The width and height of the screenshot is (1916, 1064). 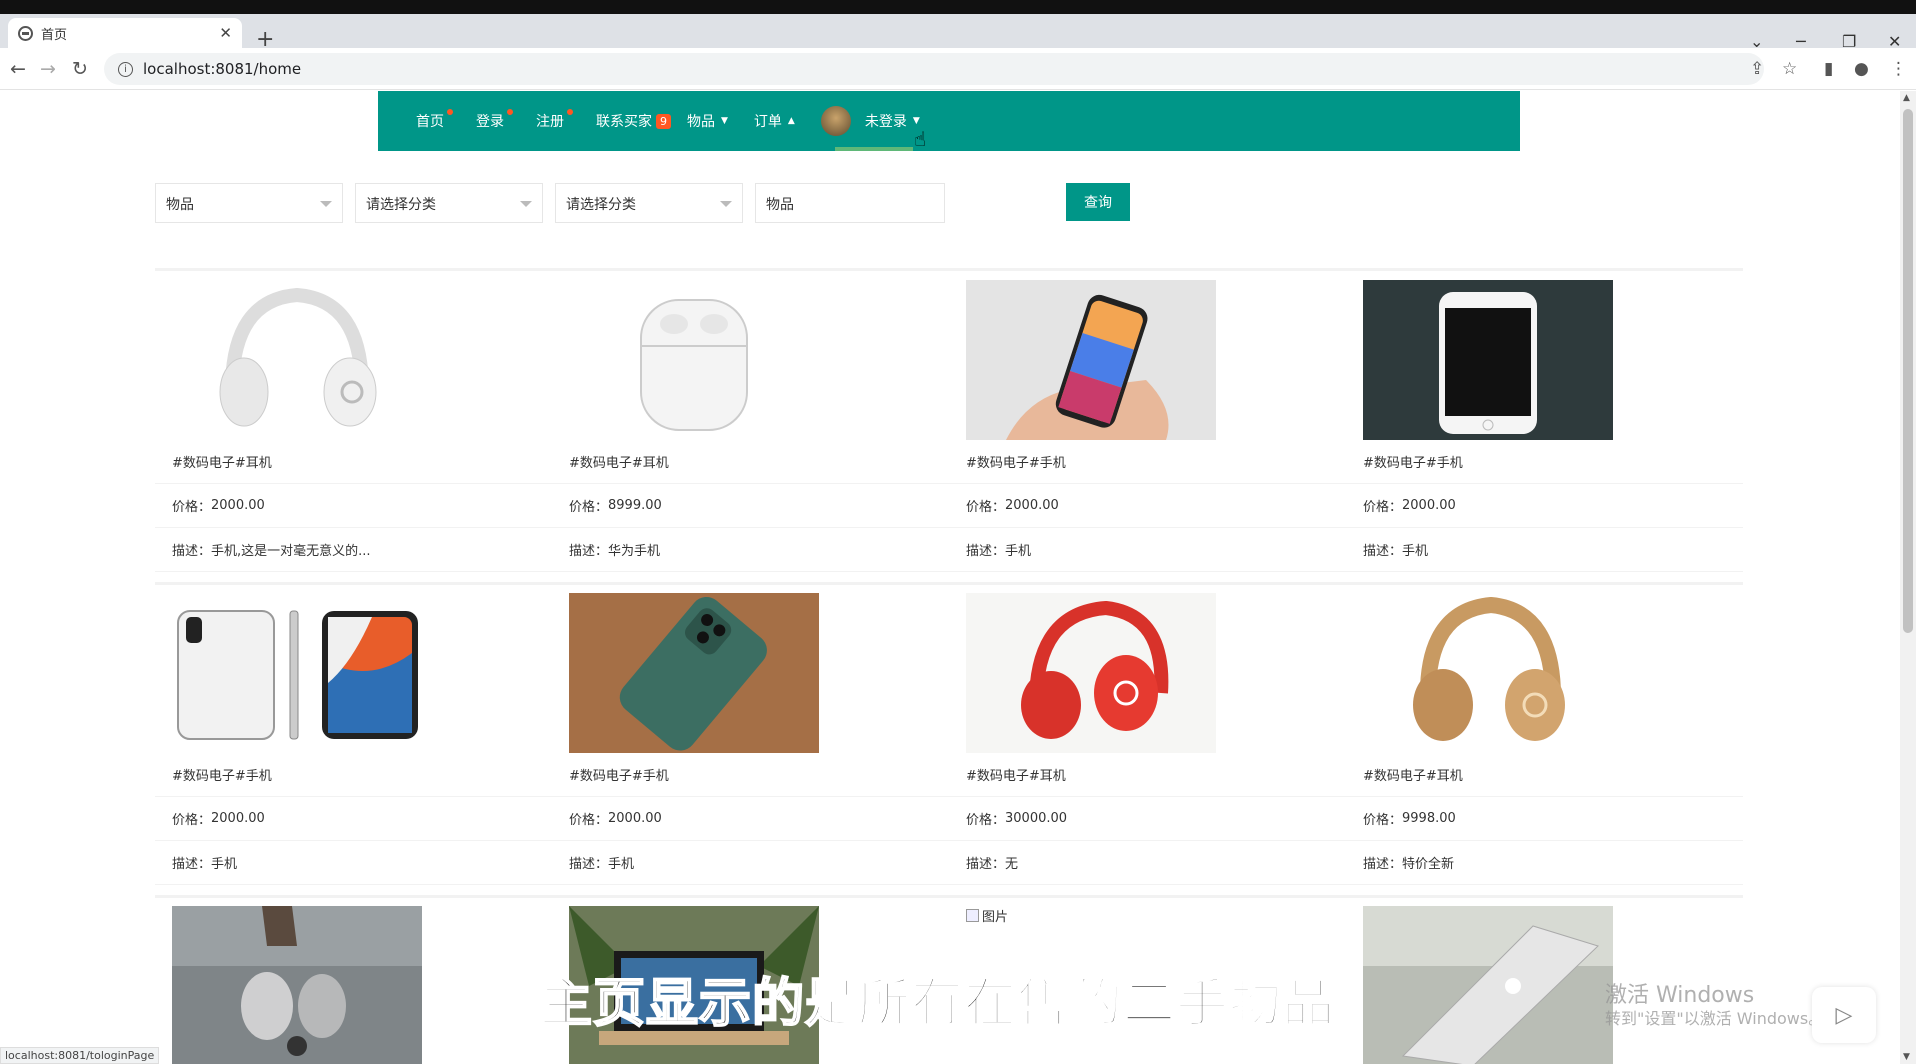 I want to click on broken-image-icon, so click(x=972, y=915).